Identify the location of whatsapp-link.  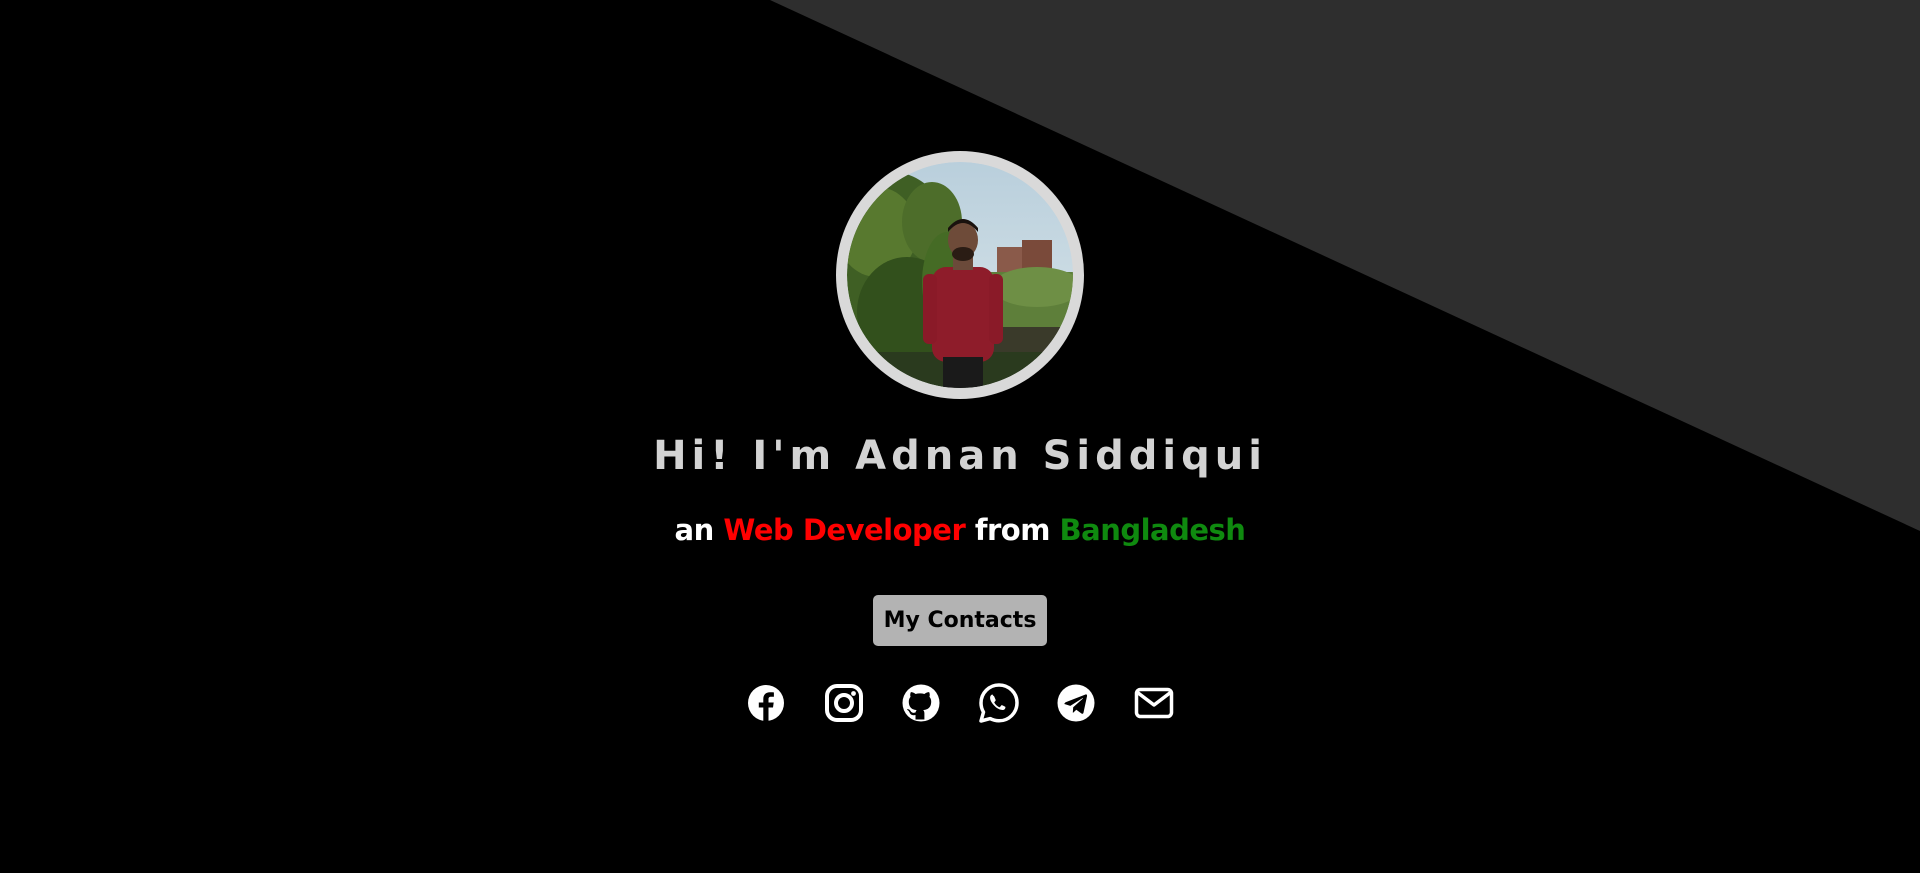
(999, 703).